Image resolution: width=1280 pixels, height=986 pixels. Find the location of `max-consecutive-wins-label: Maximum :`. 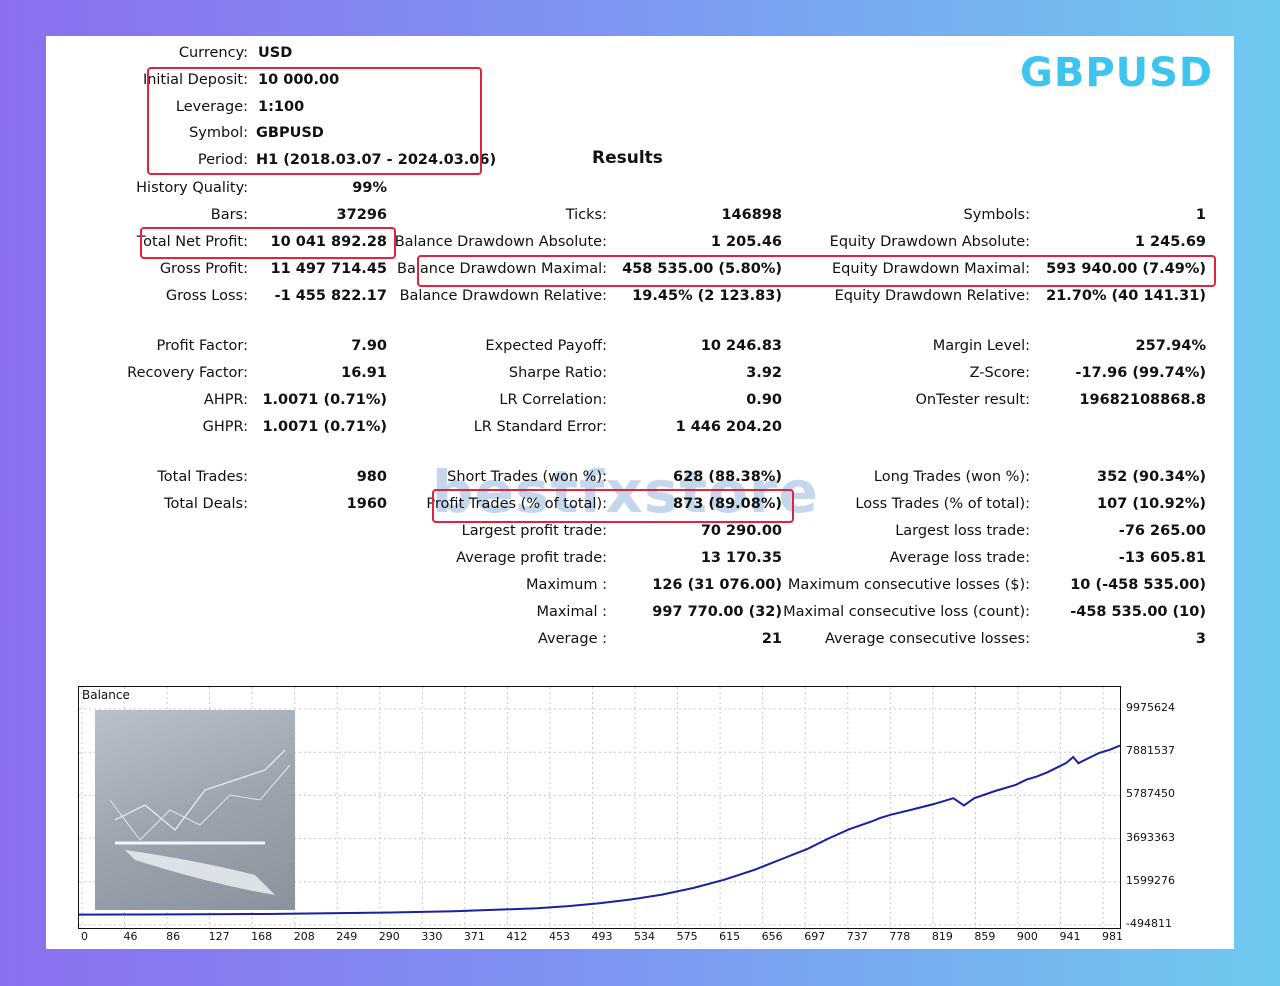

max-consecutive-wins-label: Maximum : is located at coordinates (566, 585).